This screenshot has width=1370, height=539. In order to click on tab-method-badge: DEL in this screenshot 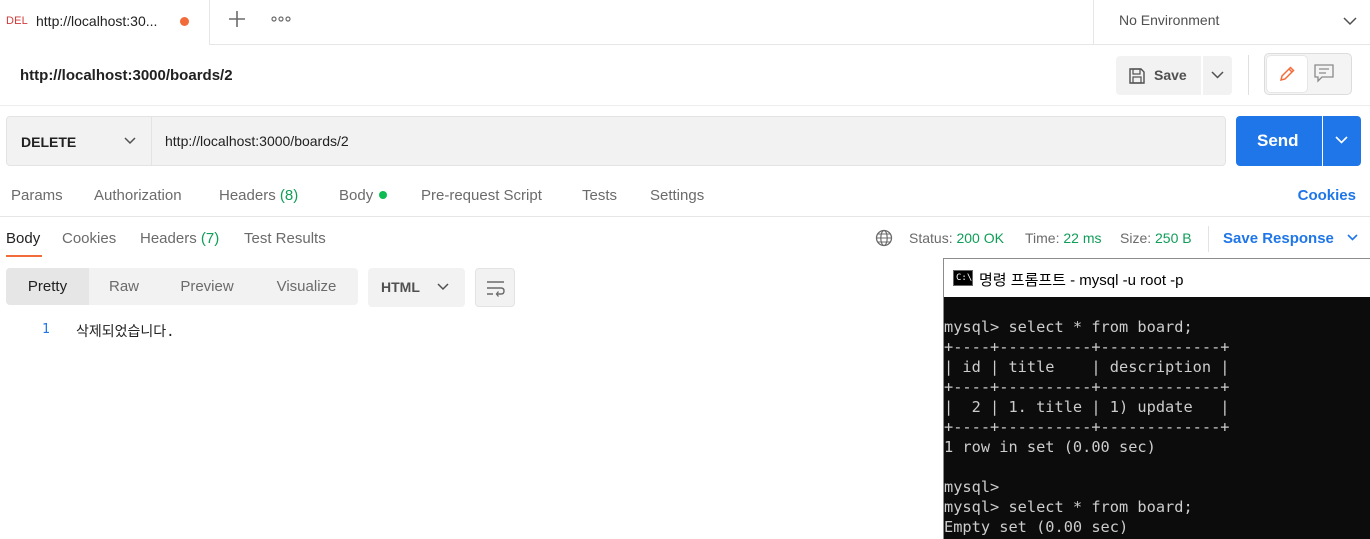, I will do `click(17, 21)`.